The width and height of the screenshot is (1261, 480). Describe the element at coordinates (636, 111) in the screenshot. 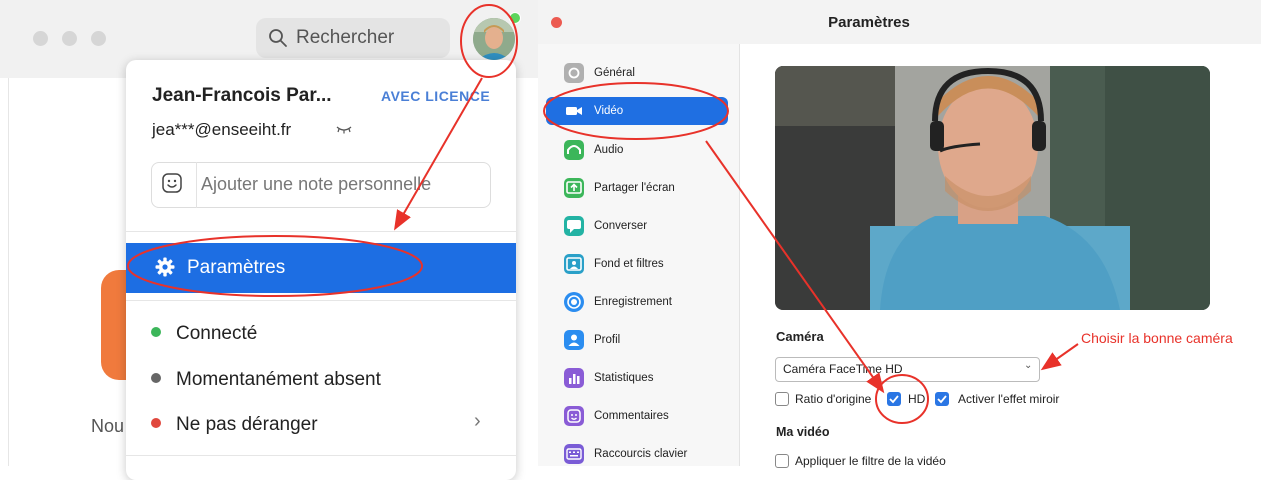

I see `annotation-circle-video` at that location.